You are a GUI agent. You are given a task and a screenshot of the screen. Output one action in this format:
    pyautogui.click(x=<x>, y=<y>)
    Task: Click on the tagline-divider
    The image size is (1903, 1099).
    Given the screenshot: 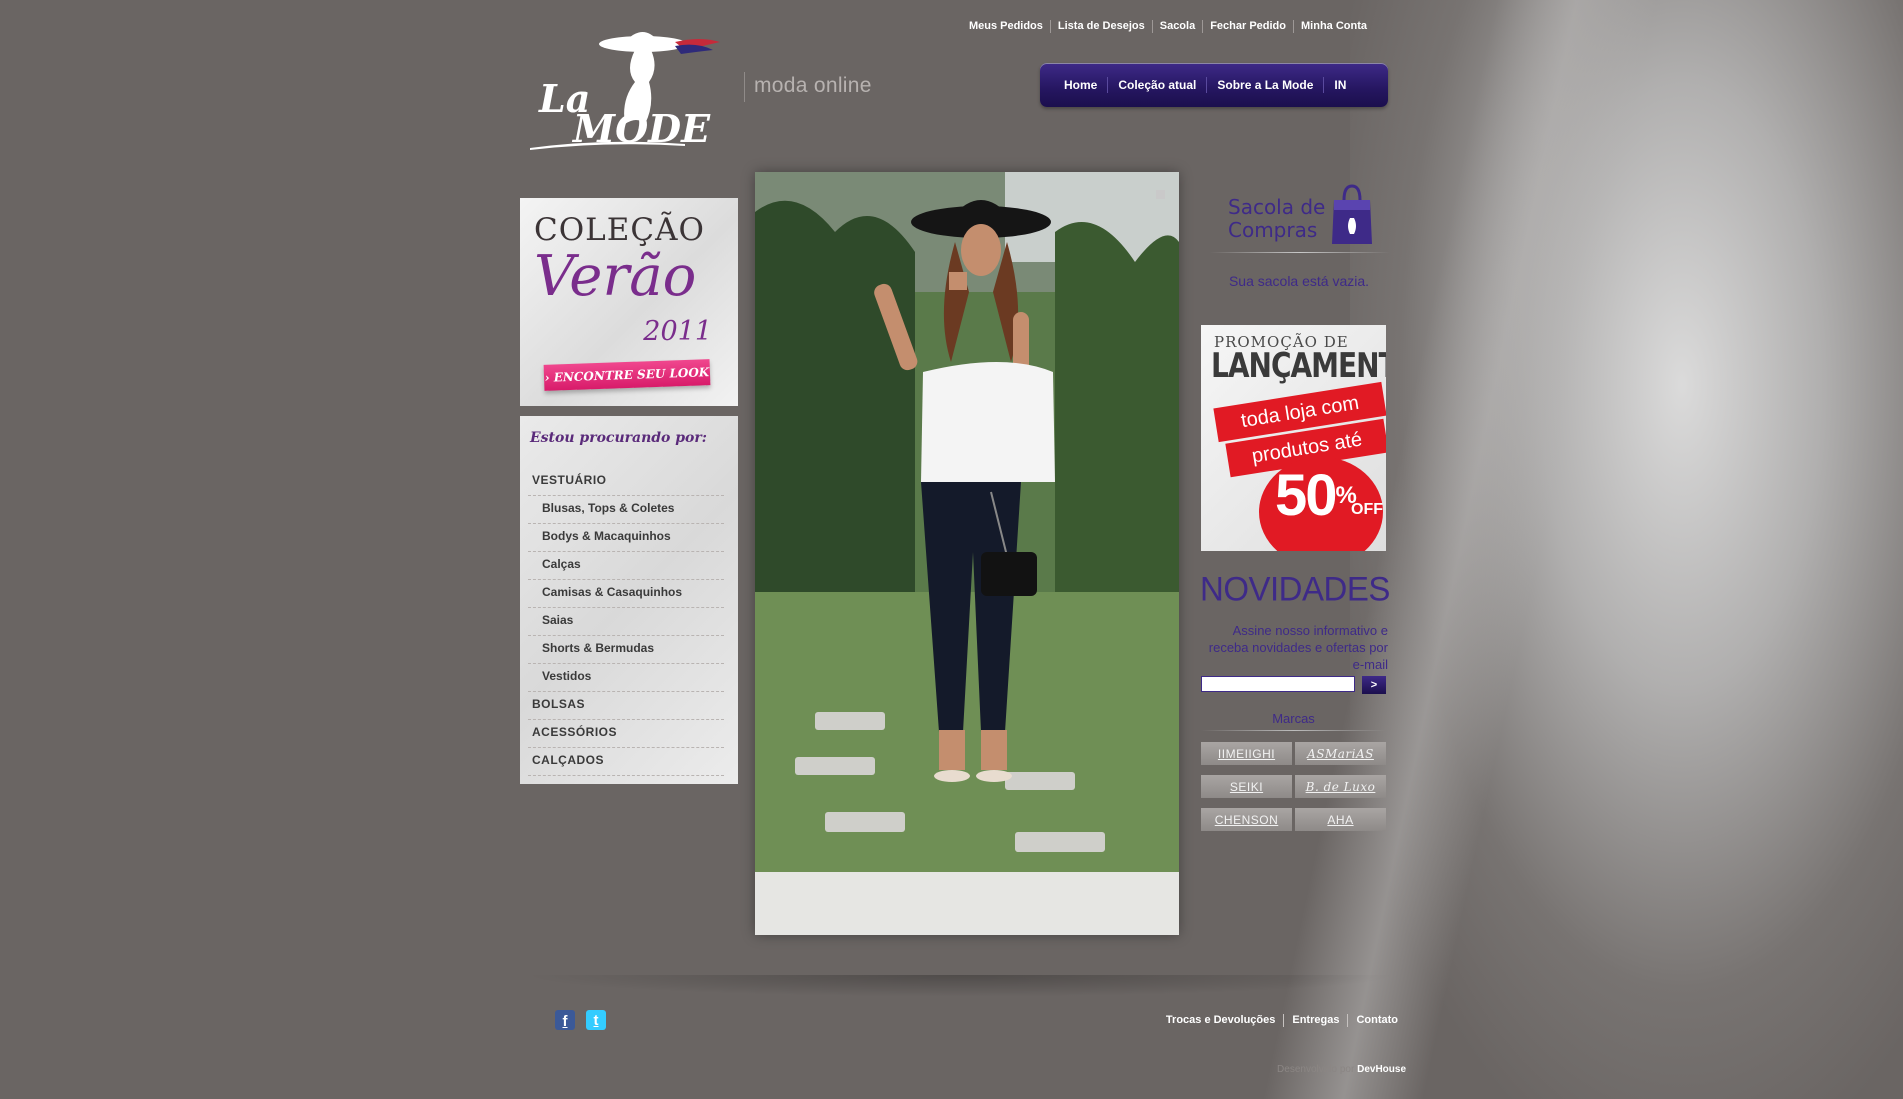 What is the action you would take?
    pyautogui.click(x=744, y=87)
    